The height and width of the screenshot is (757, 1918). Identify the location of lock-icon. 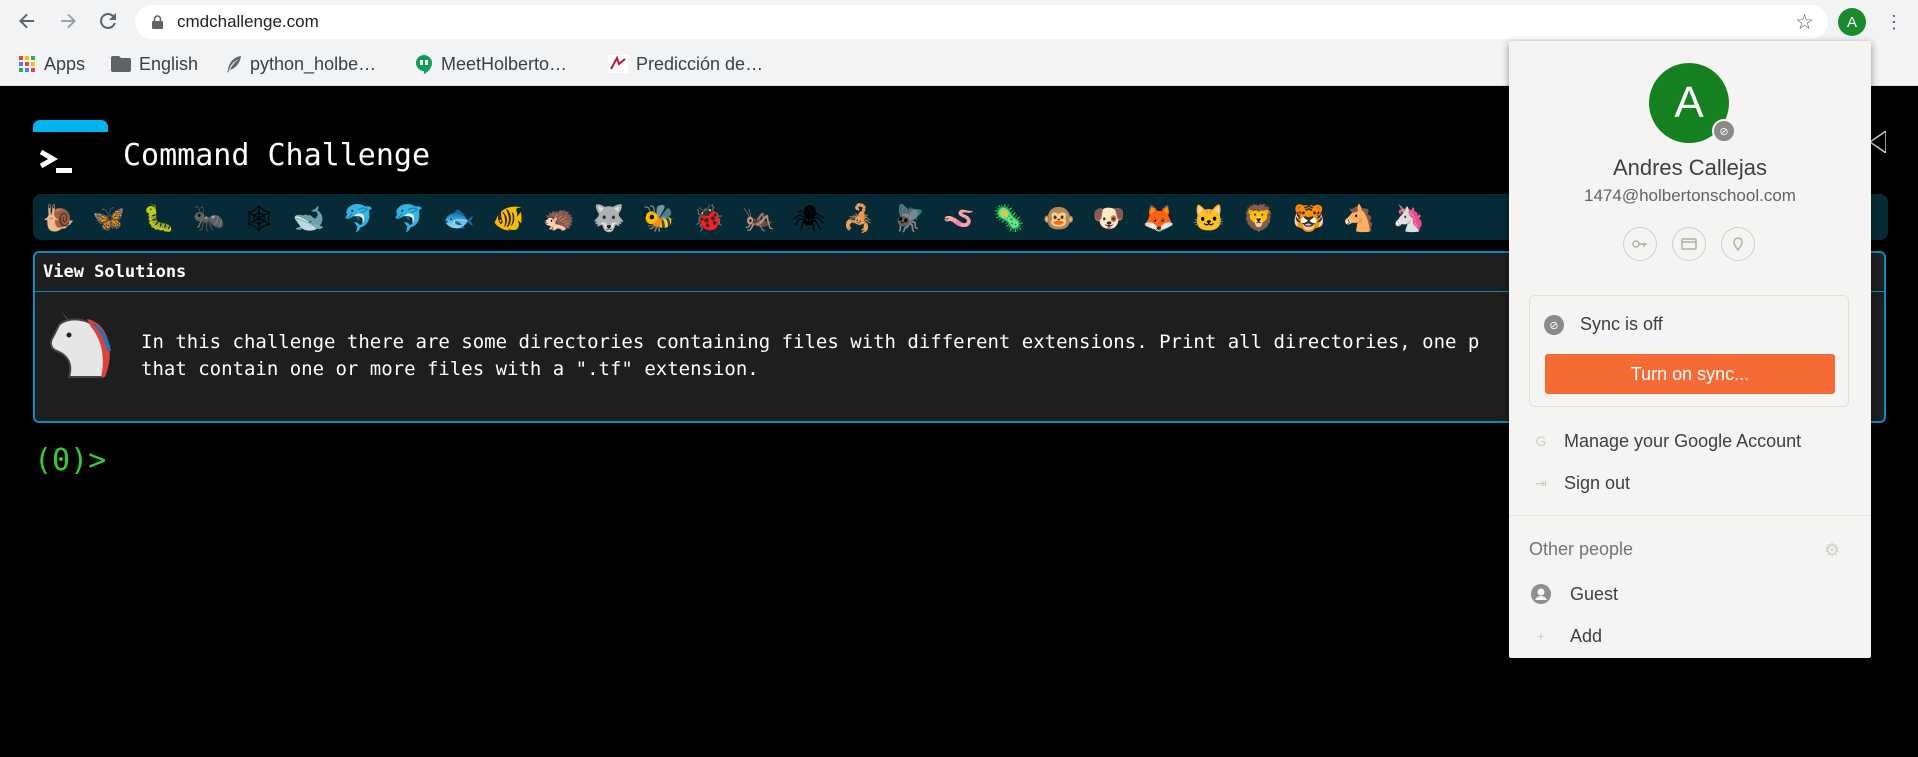
(157, 22).